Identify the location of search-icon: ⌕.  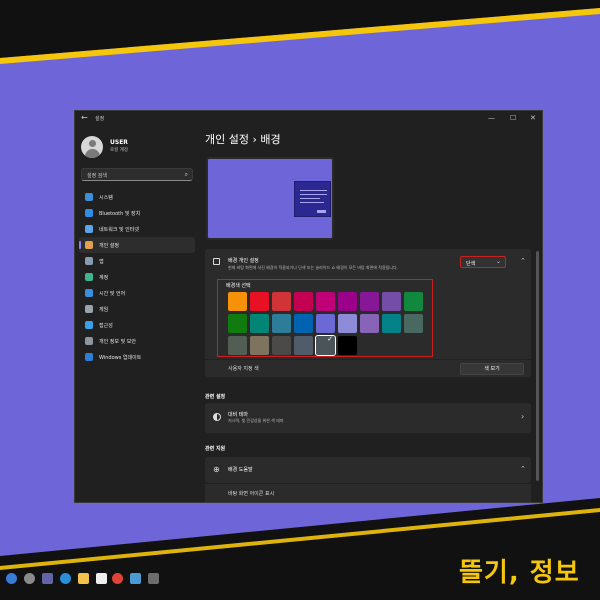
(186, 175).